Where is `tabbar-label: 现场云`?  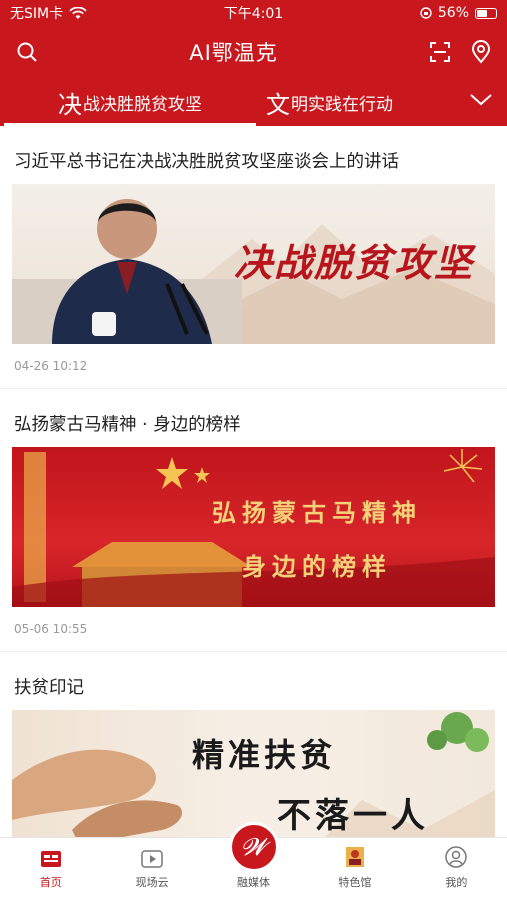
tabbar-label: 现场云 is located at coordinates (152, 882).